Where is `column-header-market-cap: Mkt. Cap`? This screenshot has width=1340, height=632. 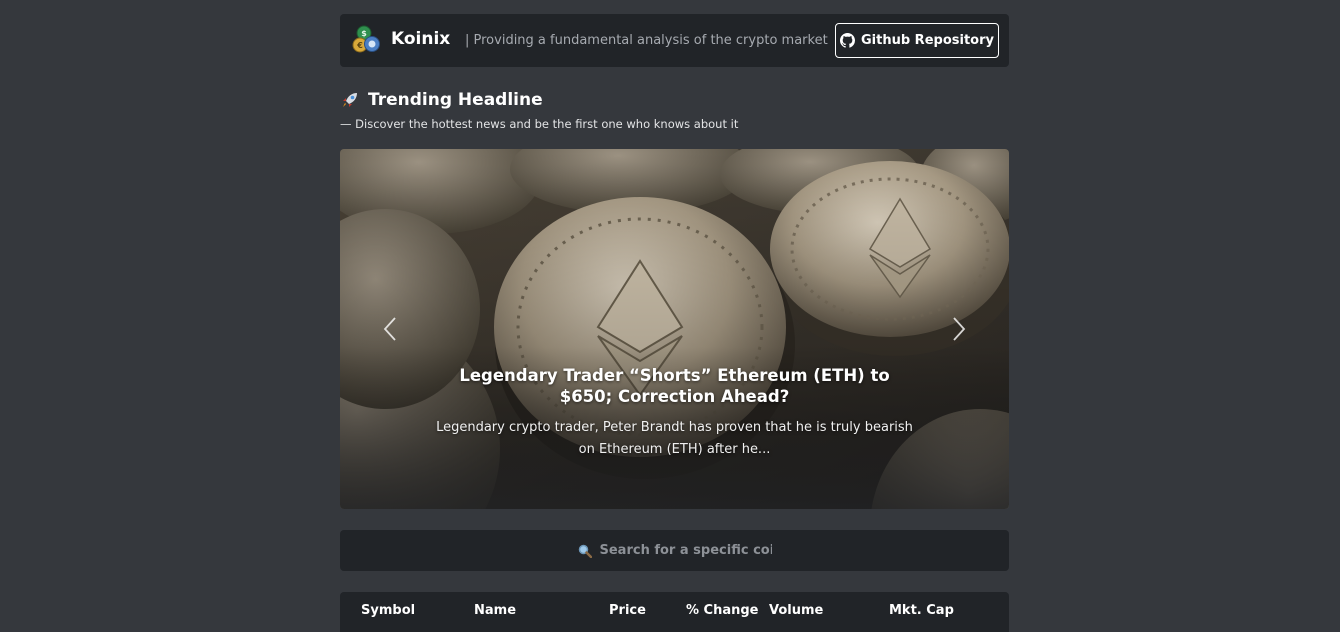
column-header-market-cap: Mkt. Cap is located at coordinates (921, 610).